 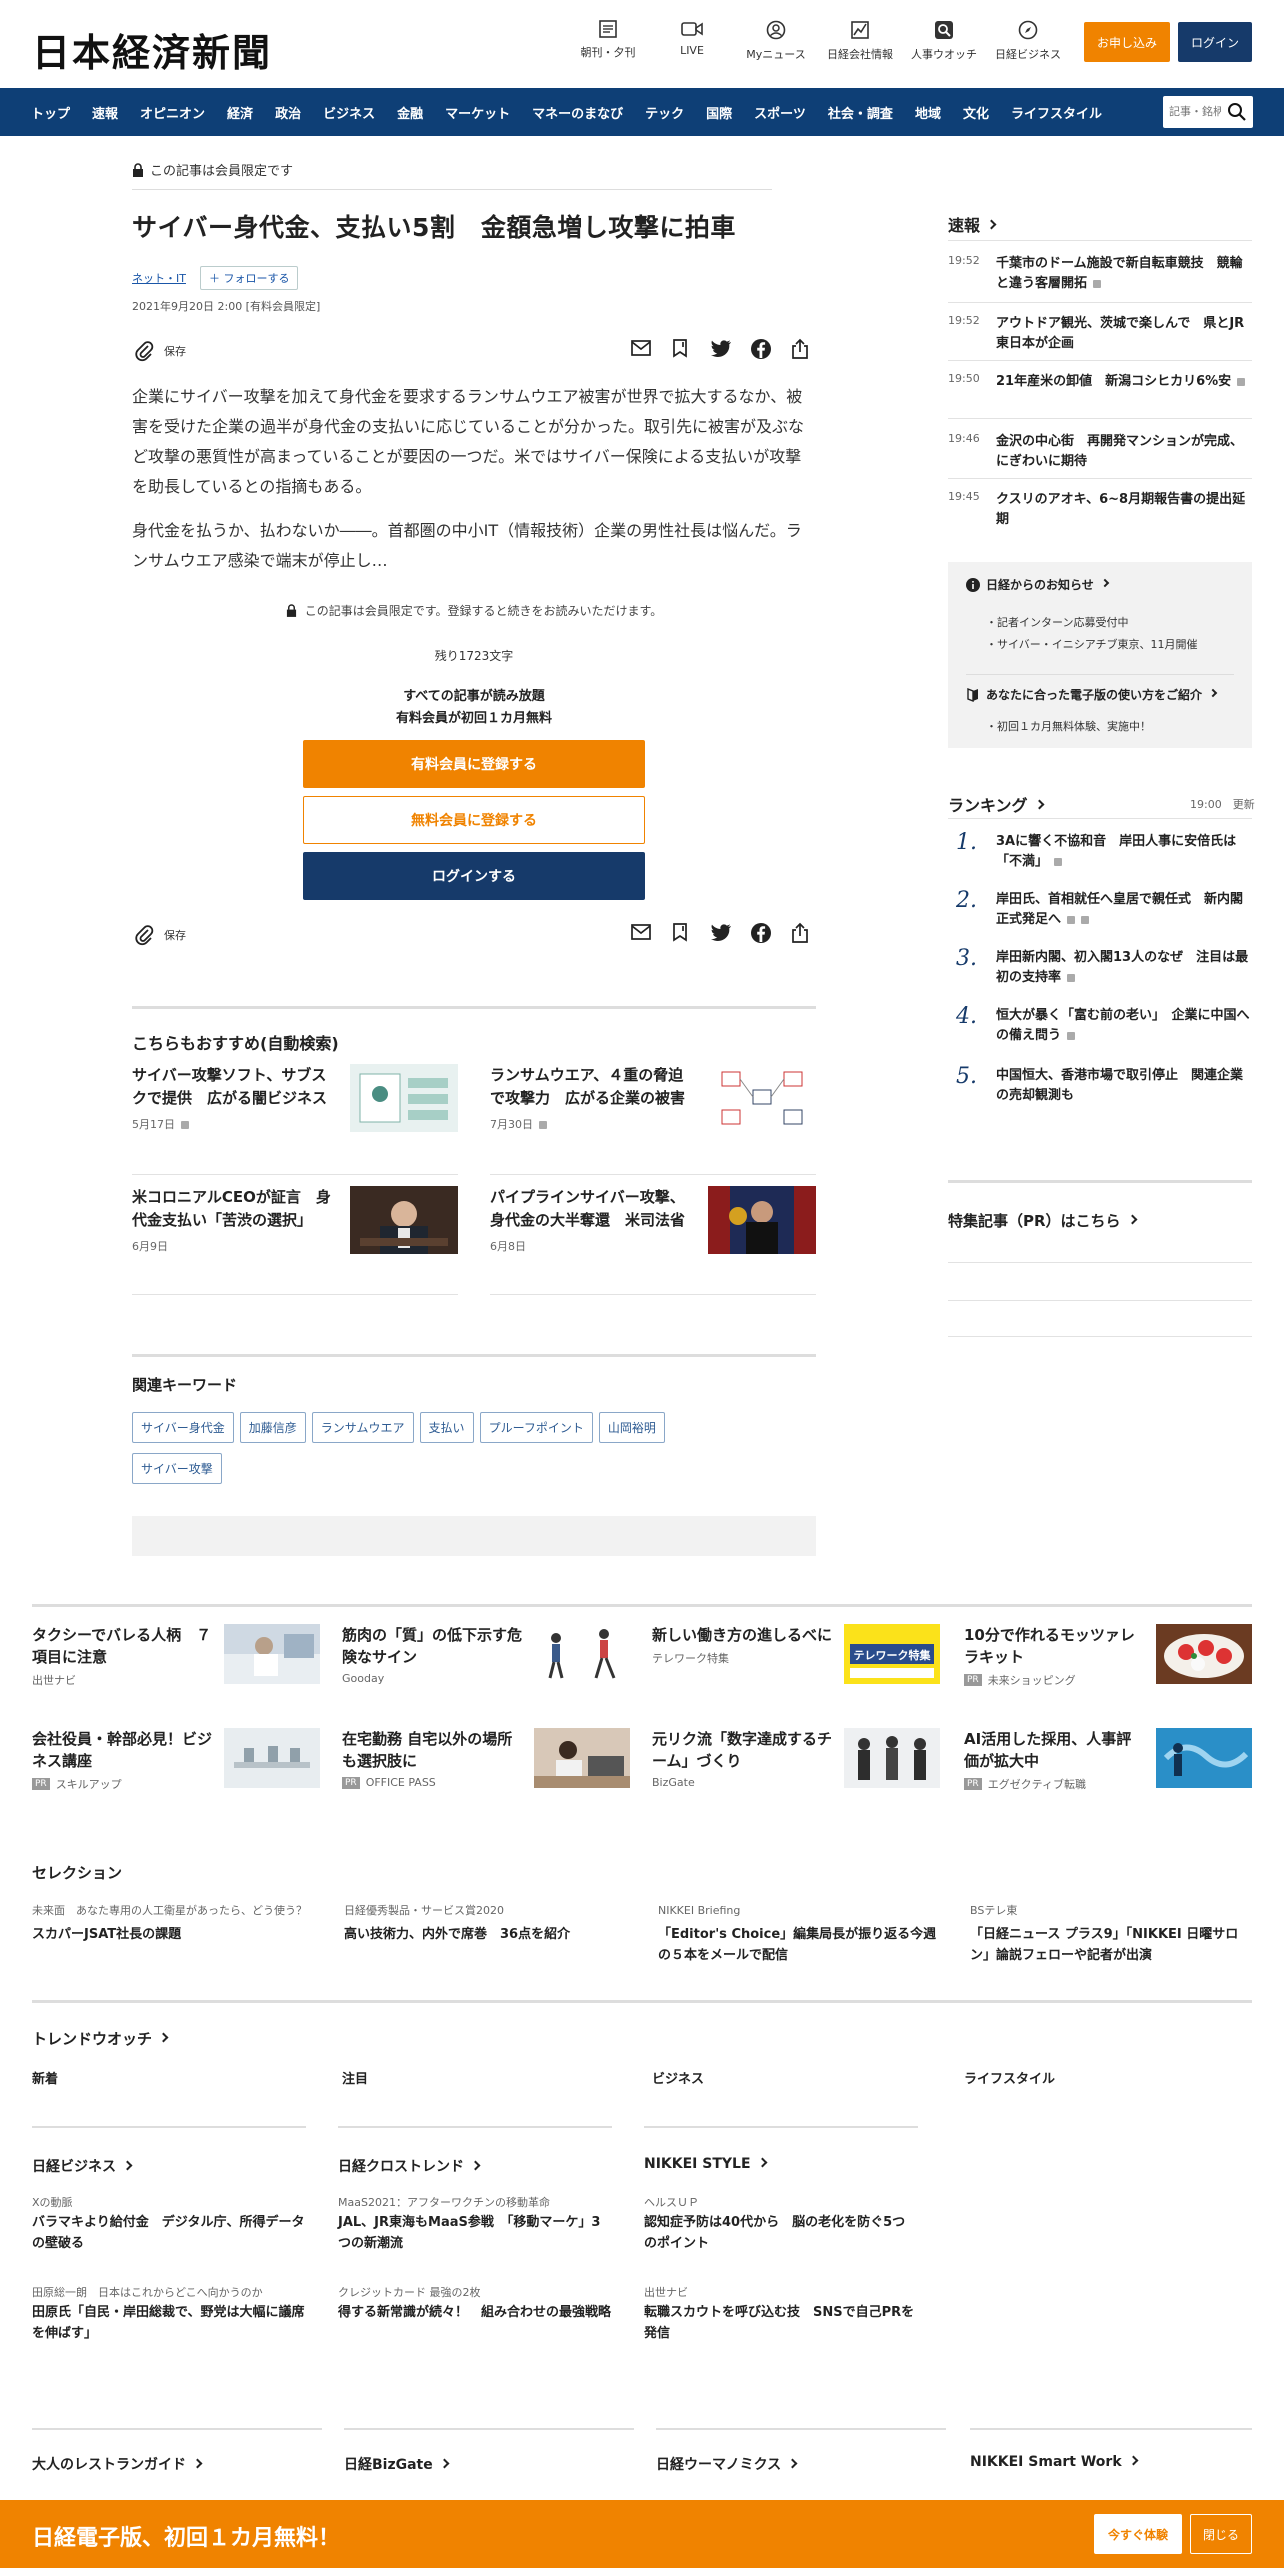 What do you see at coordinates (159, 278) in the screenshot?
I see `topic-link: ネット・IT` at bounding box center [159, 278].